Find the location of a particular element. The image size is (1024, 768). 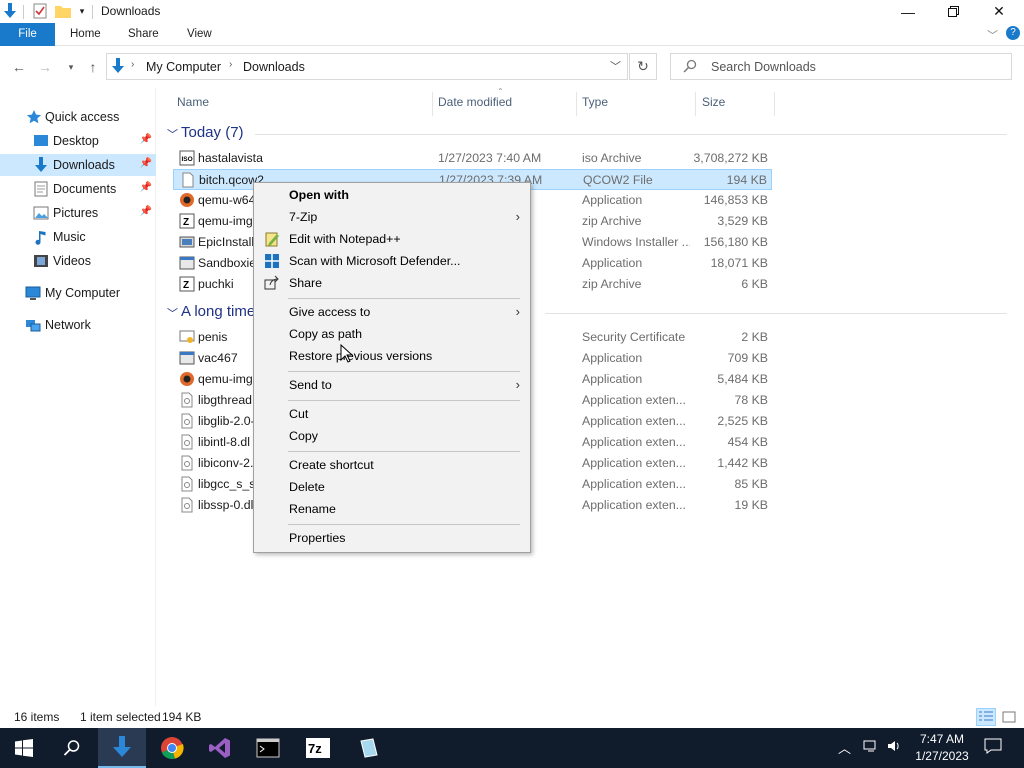

expand-ribbon-icon: ﹀ is located at coordinates (992, 35).